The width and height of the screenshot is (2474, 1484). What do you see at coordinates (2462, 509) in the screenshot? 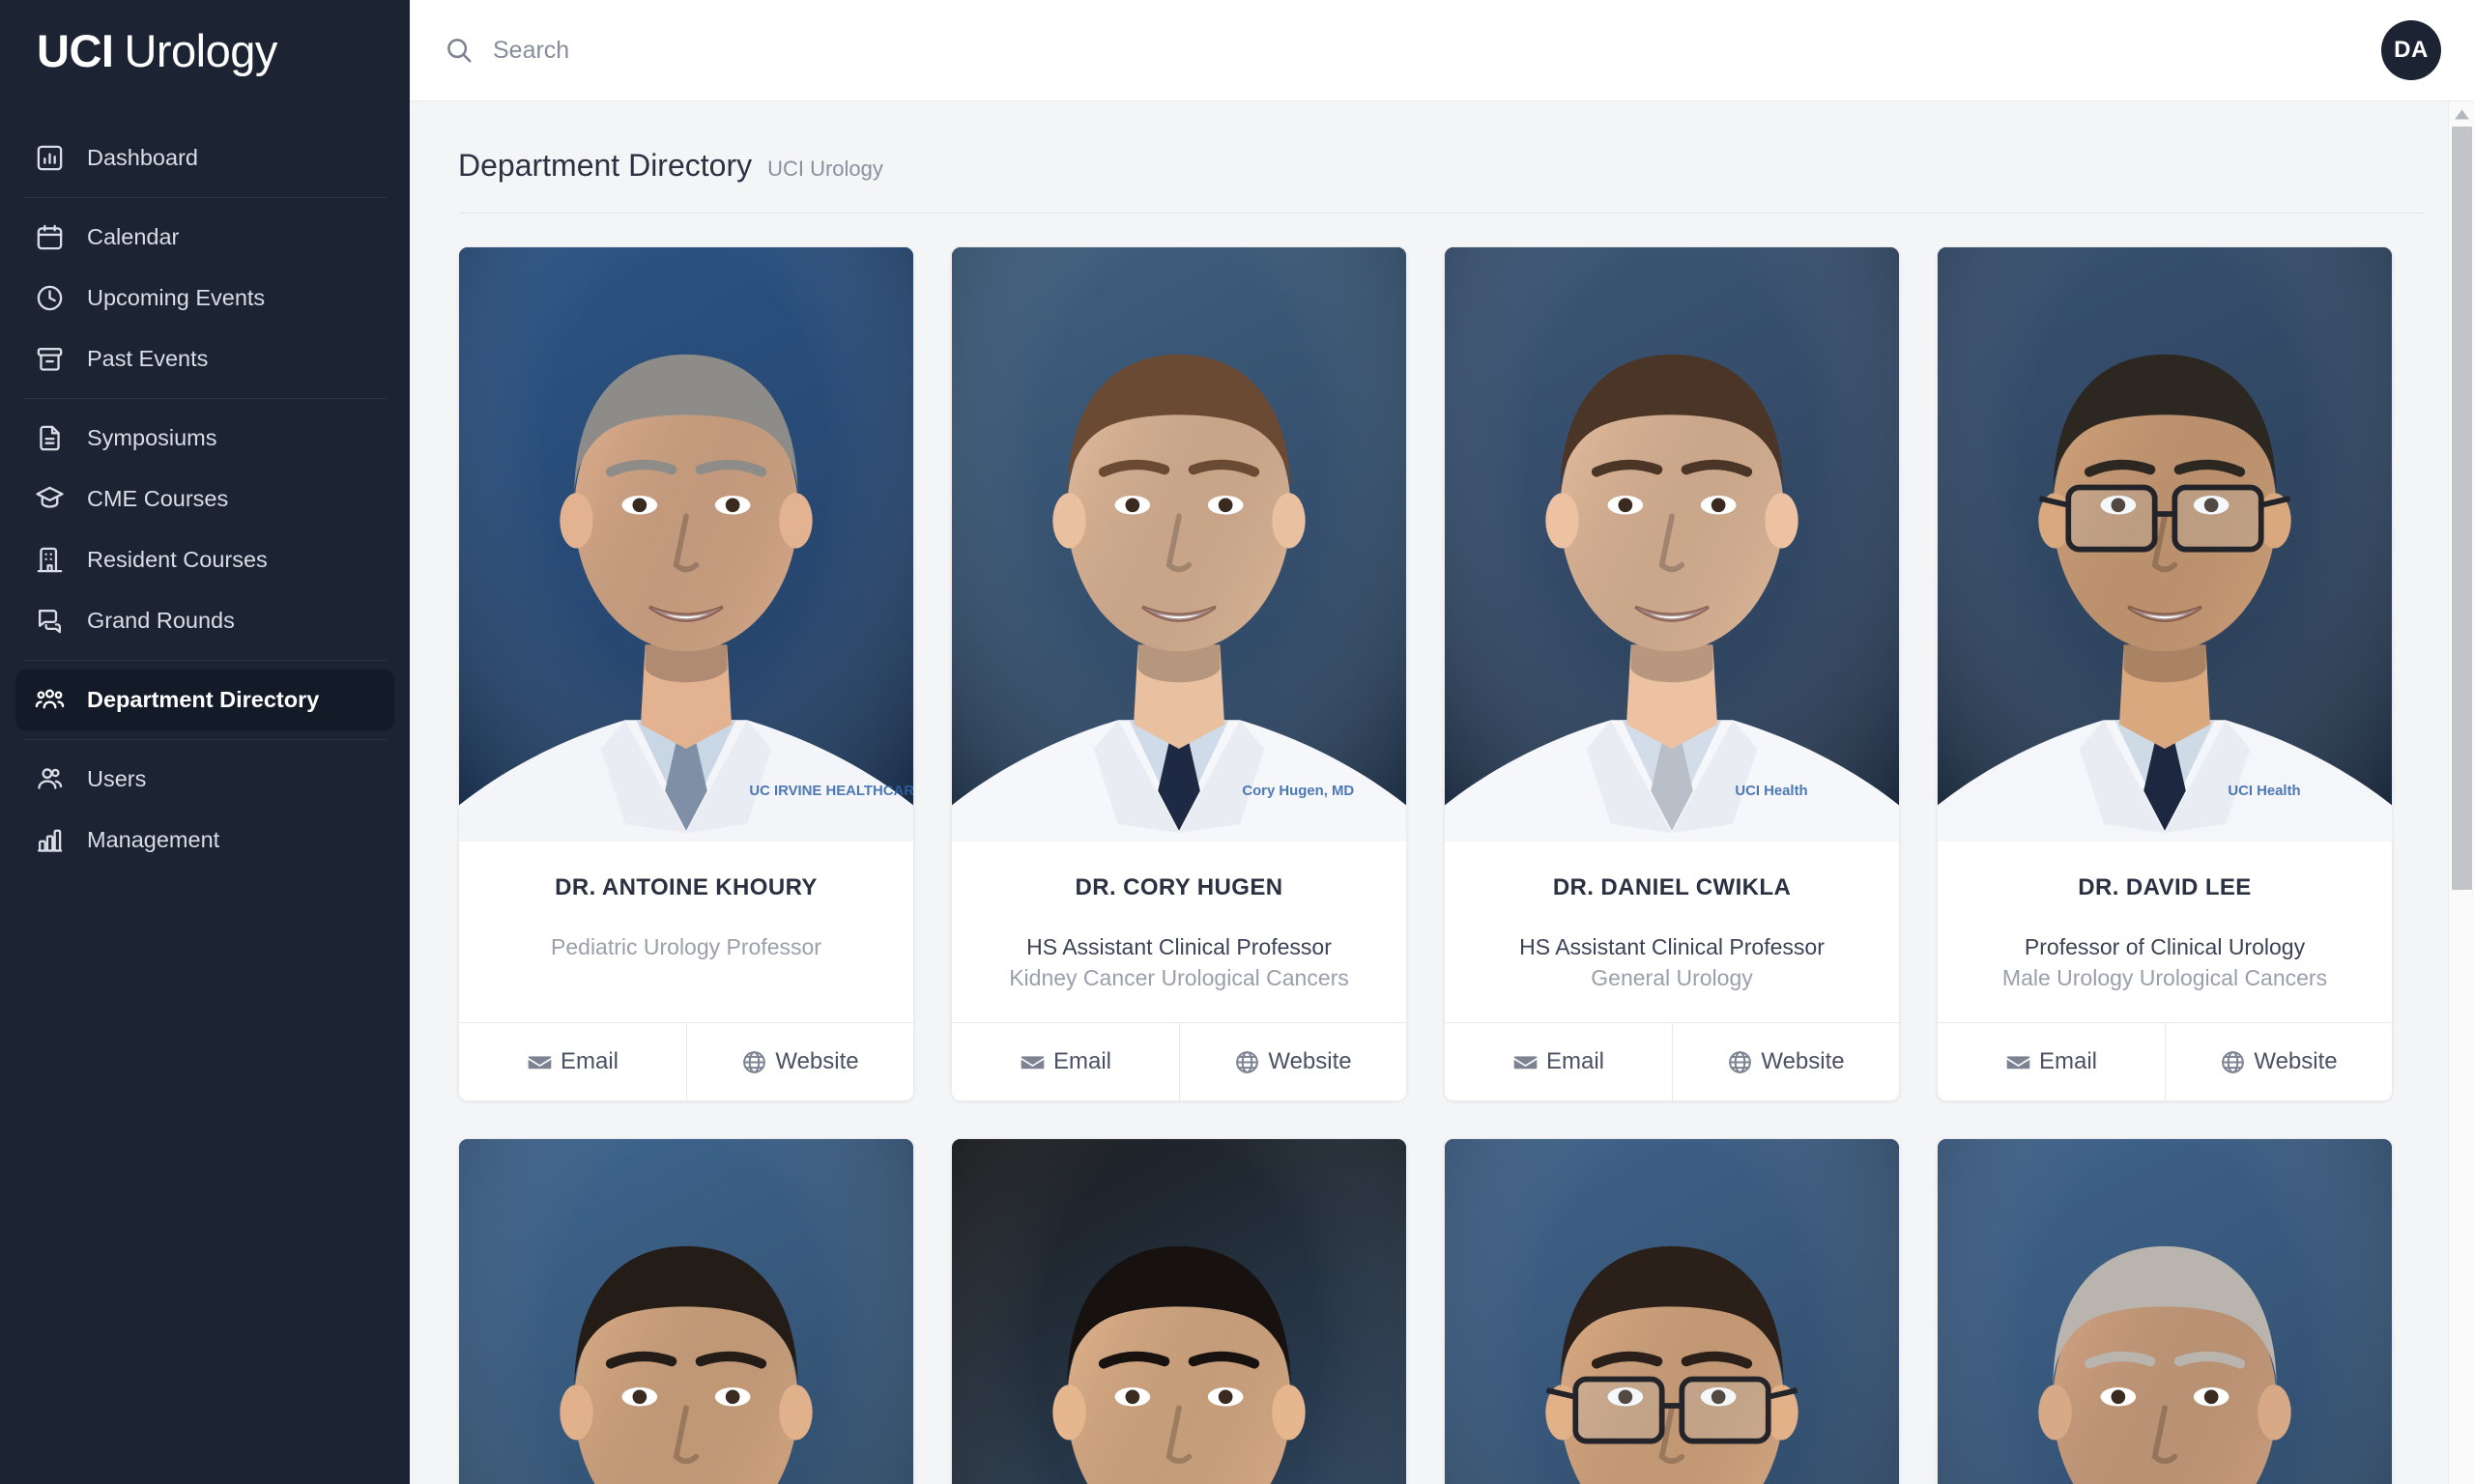
I see `scrollbar-thumb` at bounding box center [2462, 509].